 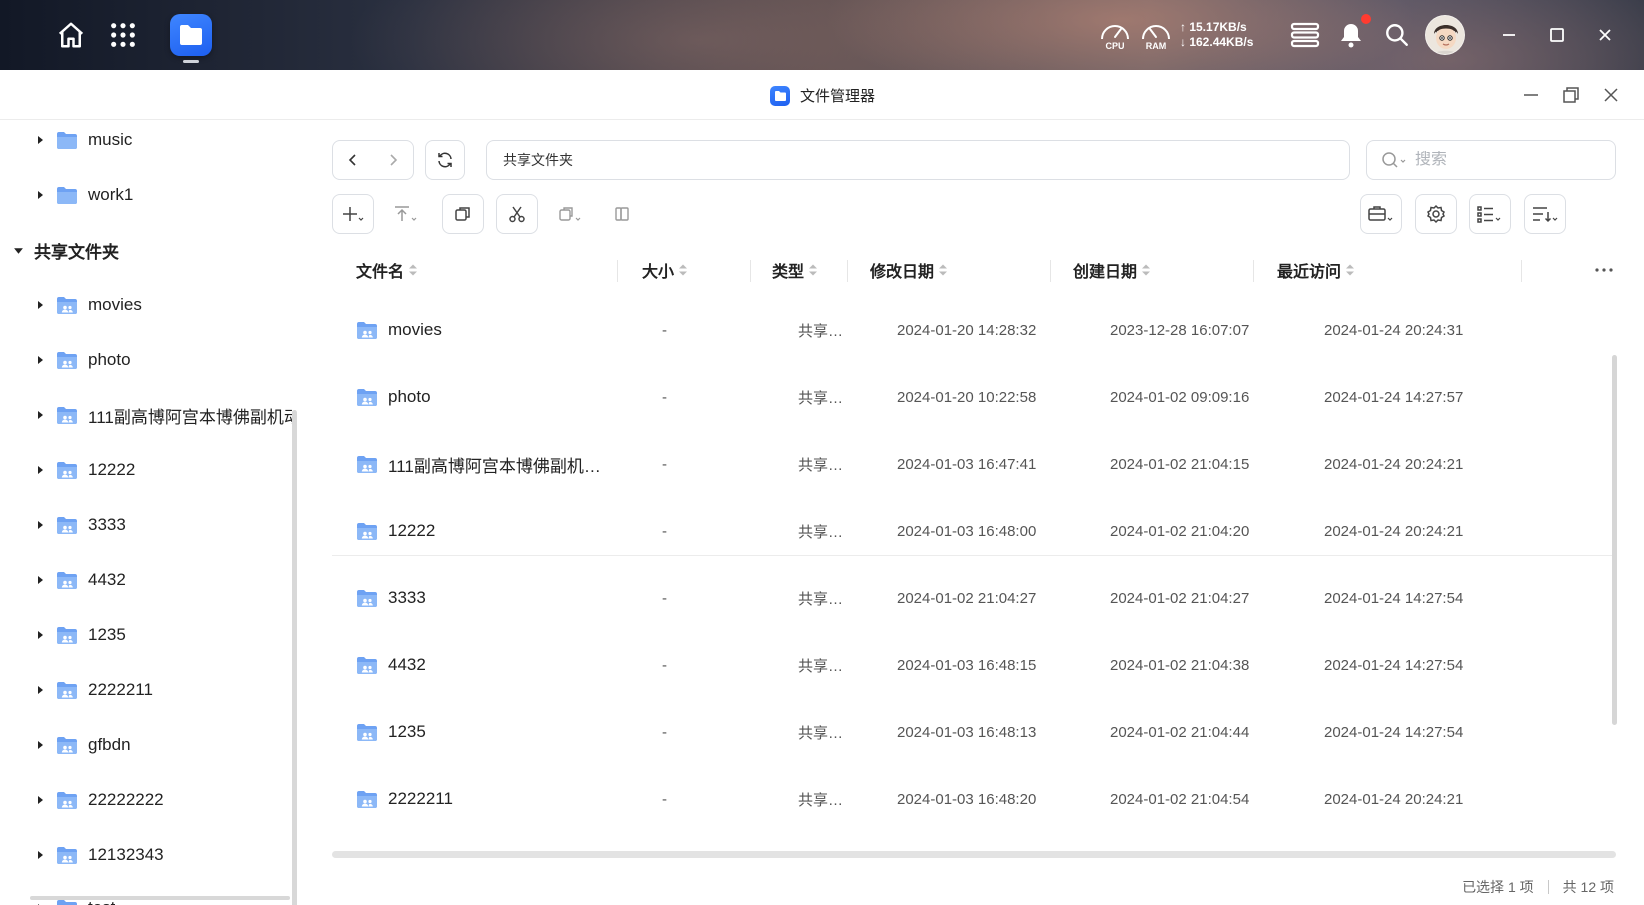 What do you see at coordinates (1604, 270) in the screenshot?
I see `more-columns-icon` at bounding box center [1604, 270].